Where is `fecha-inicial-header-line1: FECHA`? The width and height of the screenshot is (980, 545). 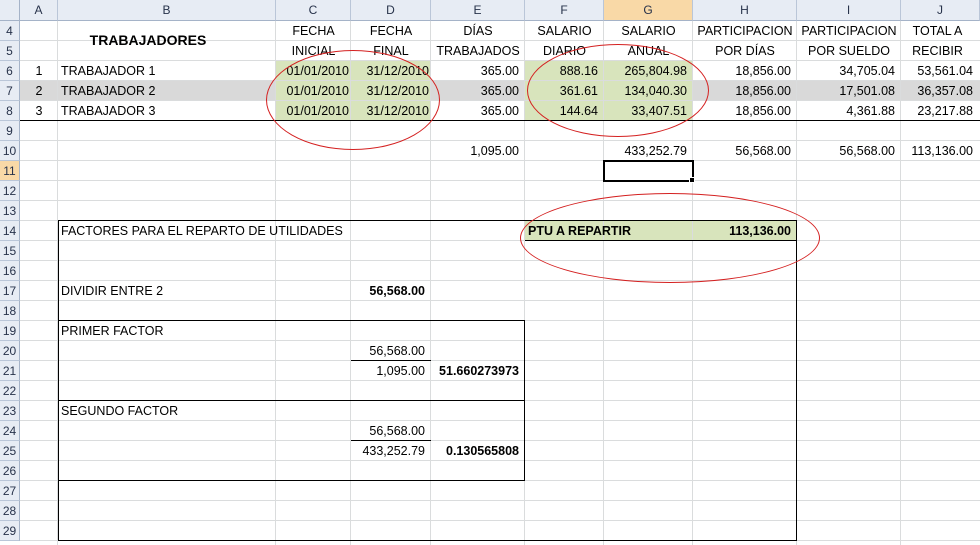 fecha-inicial-header-line1: FECHA is located at coordinates (313, 31).